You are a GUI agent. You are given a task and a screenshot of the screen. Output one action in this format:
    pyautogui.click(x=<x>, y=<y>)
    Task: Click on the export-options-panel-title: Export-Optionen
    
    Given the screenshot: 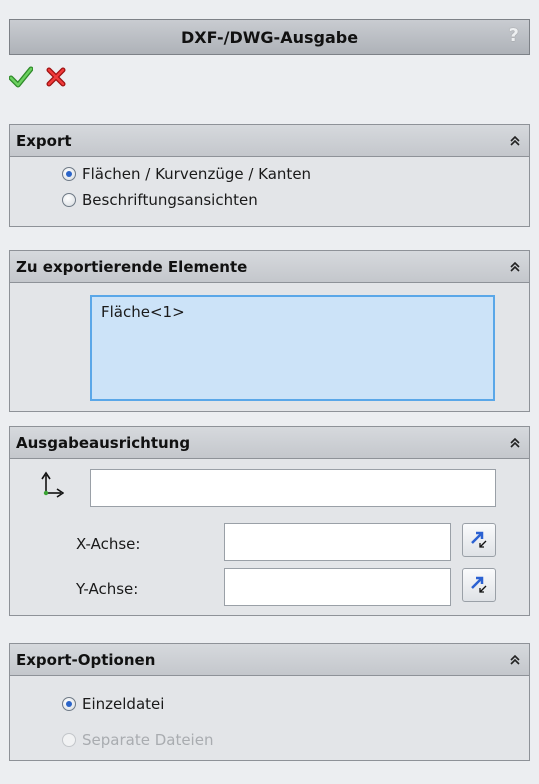 What is the action you would take?
    pyautogui.click(x=86, y=659)
    